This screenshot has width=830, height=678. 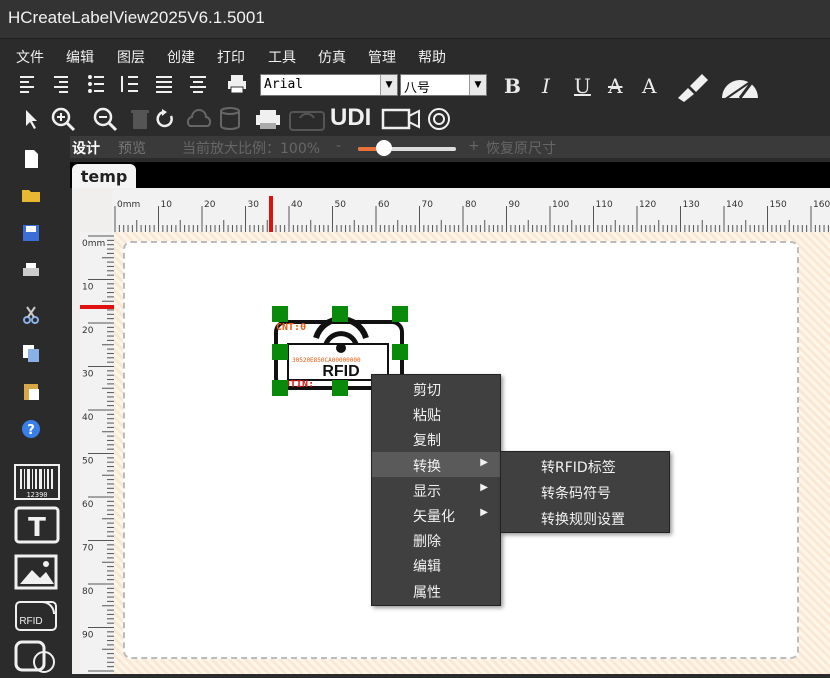 I want to click on brush-icon, so click(x=692, y=87).